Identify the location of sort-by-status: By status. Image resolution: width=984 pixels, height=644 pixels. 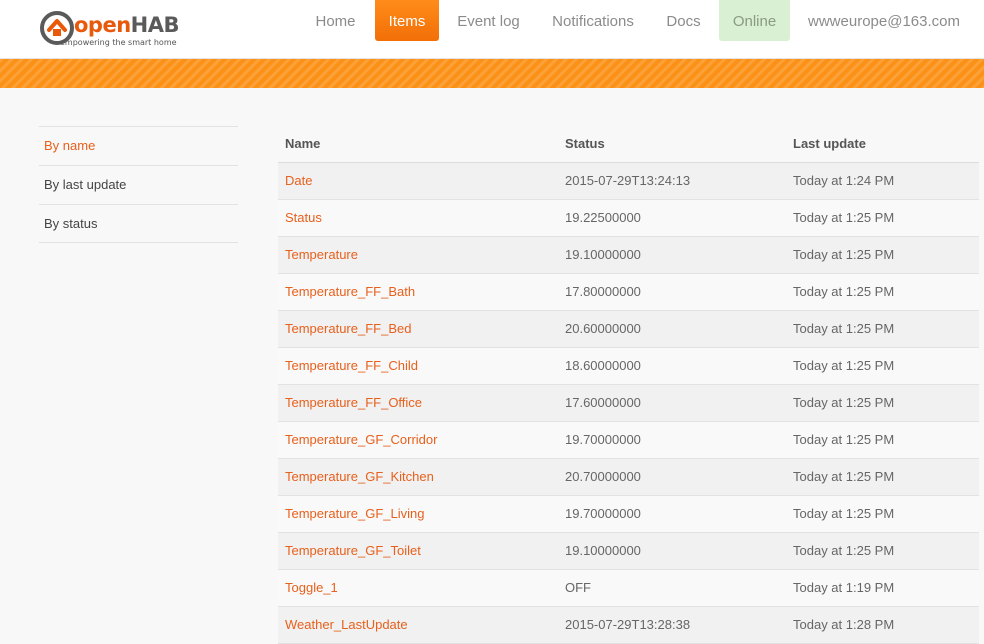
(138, 223).